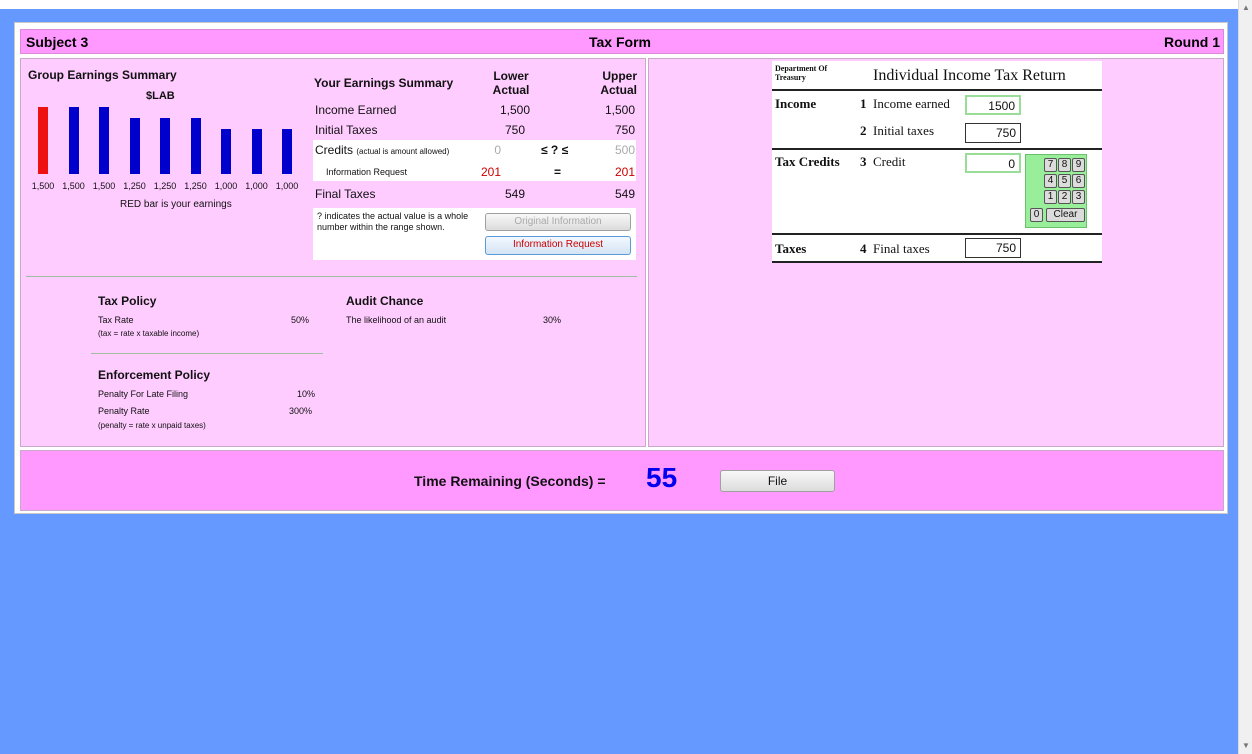  I want to click on round-label: Round 1, so click(1192, 42).